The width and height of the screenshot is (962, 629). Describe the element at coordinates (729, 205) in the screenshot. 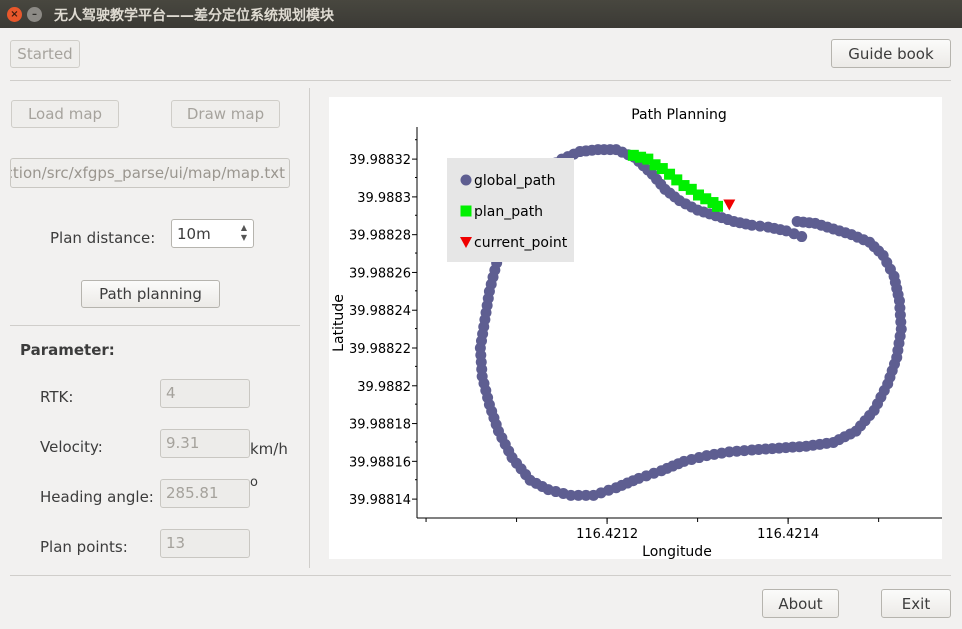

I see `current-point-point` at that location.